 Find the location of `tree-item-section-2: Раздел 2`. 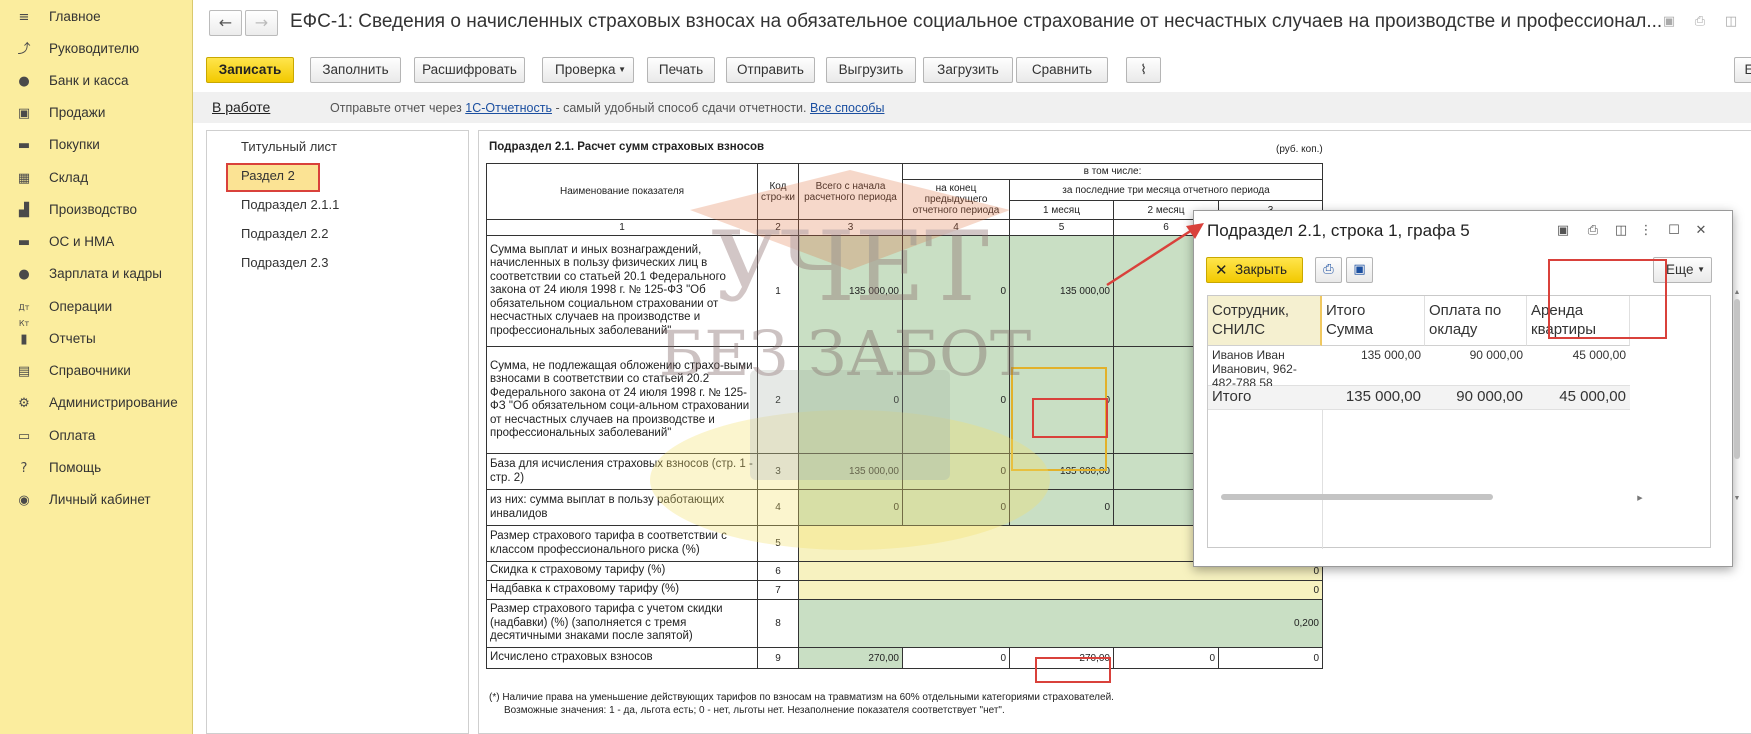

tree-item-section-2: Раздел 2 is located at coordinates (268, 175).